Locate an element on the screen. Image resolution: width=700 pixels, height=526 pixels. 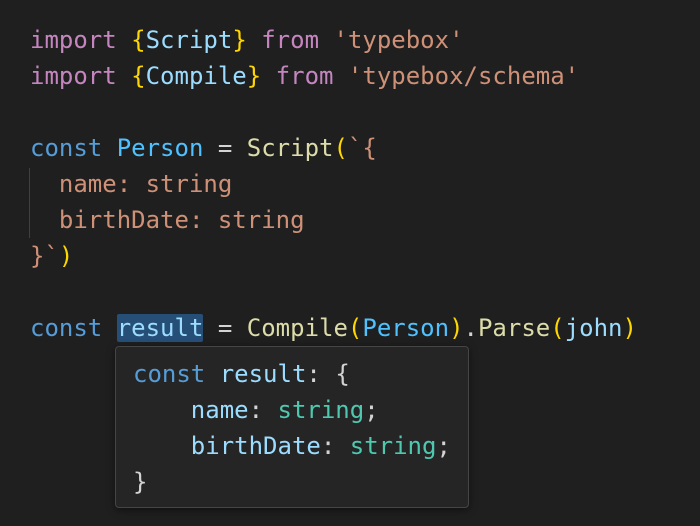
code-line-6: birthDate: string is located at coordinates (167, 220).